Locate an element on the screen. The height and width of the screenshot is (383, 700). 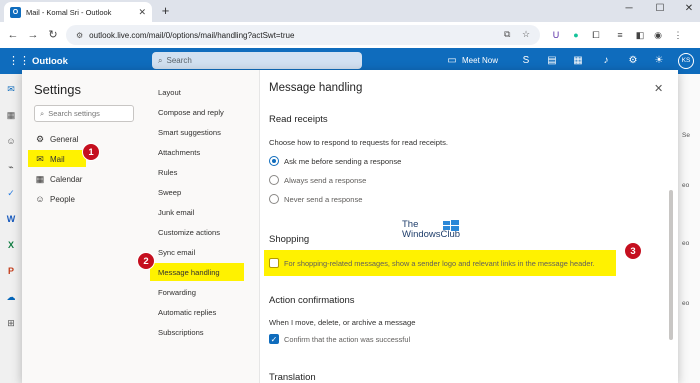
excel-rail-icon: X is located at coordinates (11, 245).